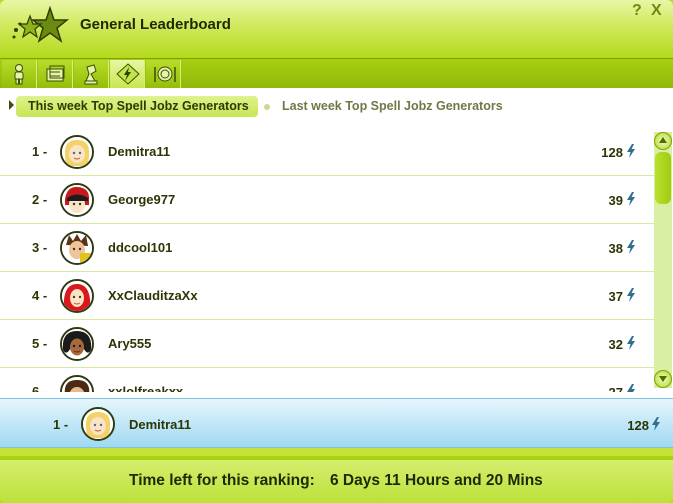  I want to click on pawn-icon, so click(91, 74).